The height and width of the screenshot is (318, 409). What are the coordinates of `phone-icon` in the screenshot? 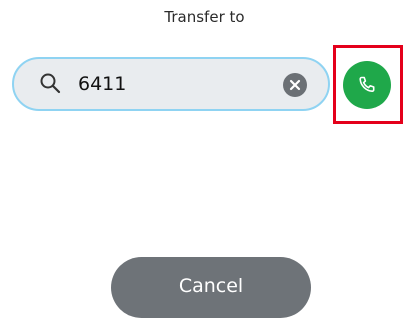 It's located at (367, 84).